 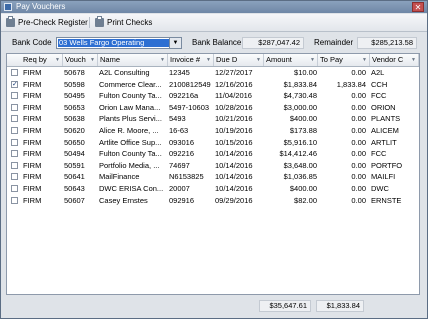 What do you see at coordinates (113, 43) in the screenshot?
I see `bank-code-value: 03 Wells Fargo Operating` at bounding box center [113, 43].